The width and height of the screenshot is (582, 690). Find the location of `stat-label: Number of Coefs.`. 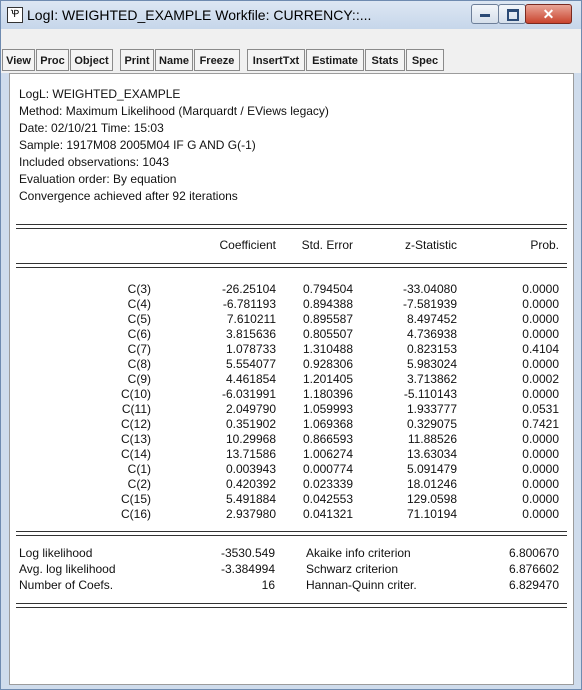

stat-label: Number of Coefs. is located at coordinates (66, 585).